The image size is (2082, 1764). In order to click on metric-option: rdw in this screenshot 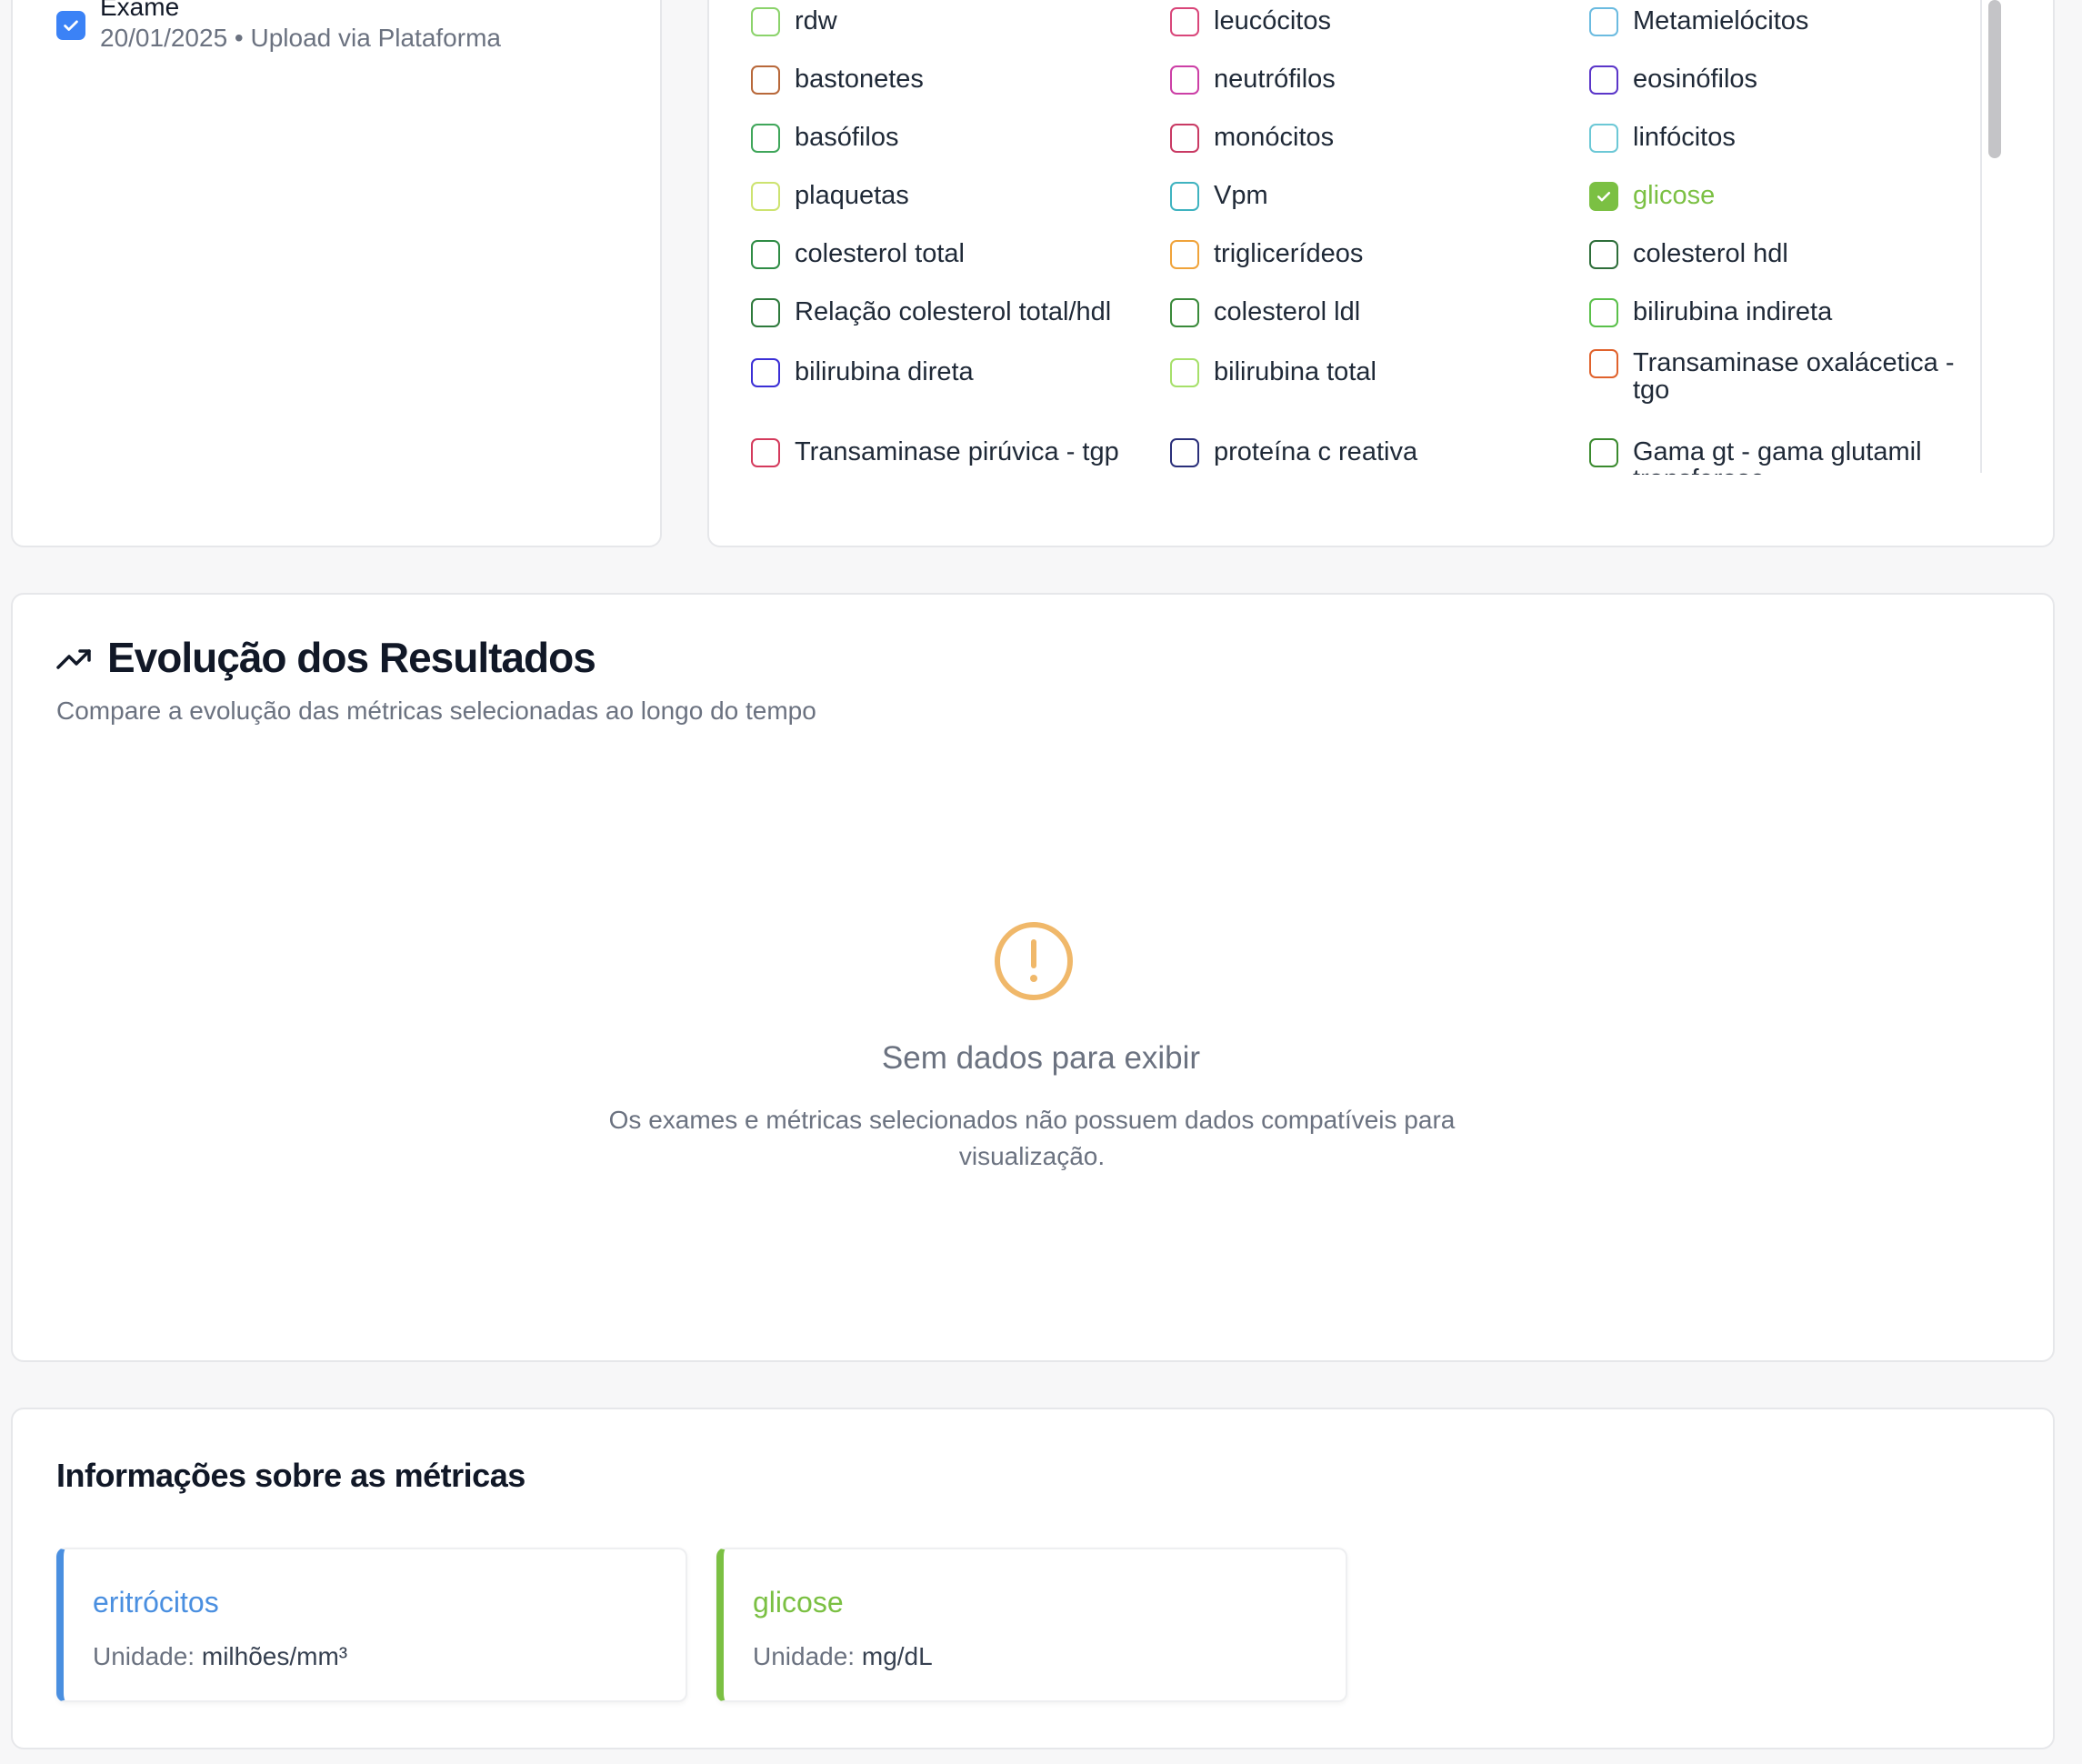, I will do `click(936, 21)`.